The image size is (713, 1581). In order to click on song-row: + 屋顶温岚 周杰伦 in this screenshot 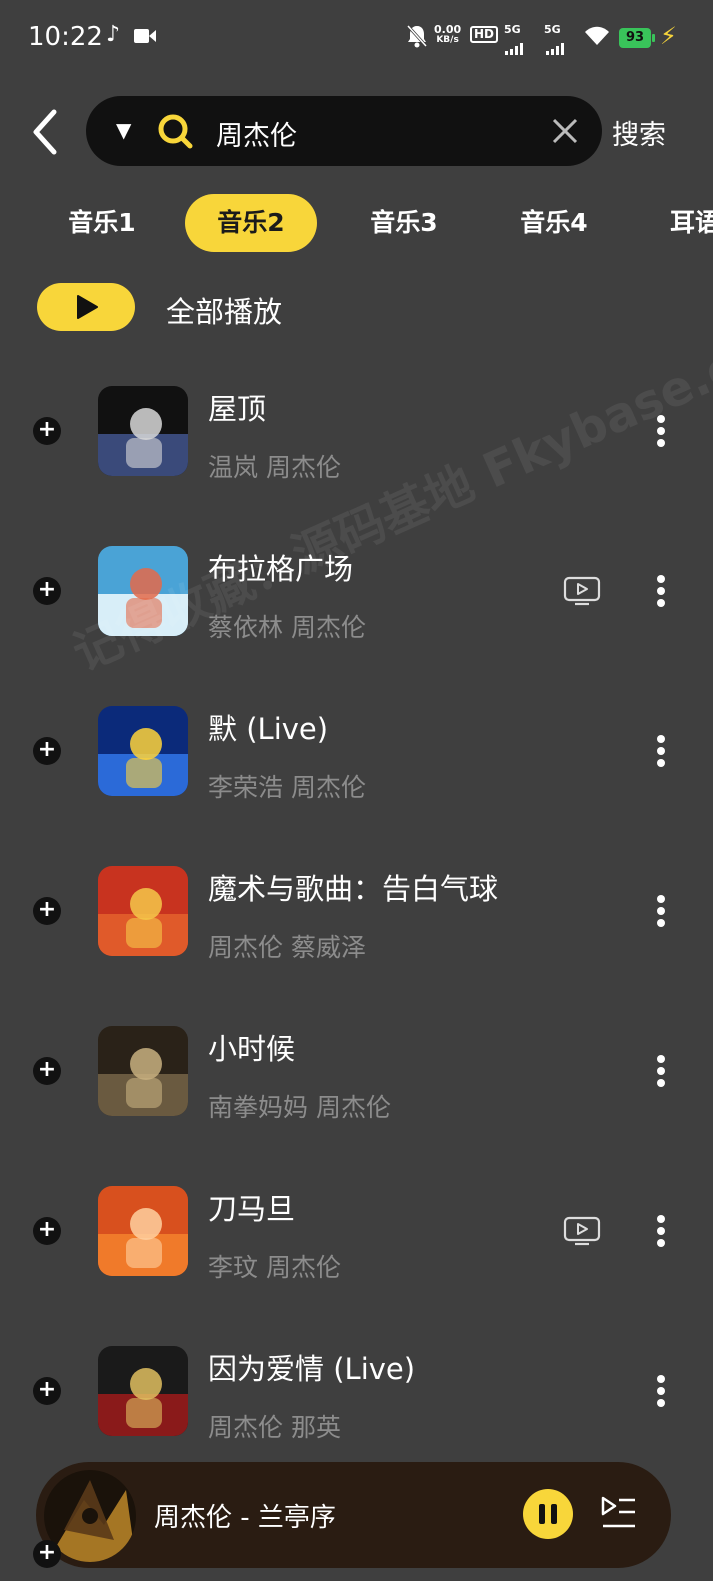, I will do `click(356, 432)`.